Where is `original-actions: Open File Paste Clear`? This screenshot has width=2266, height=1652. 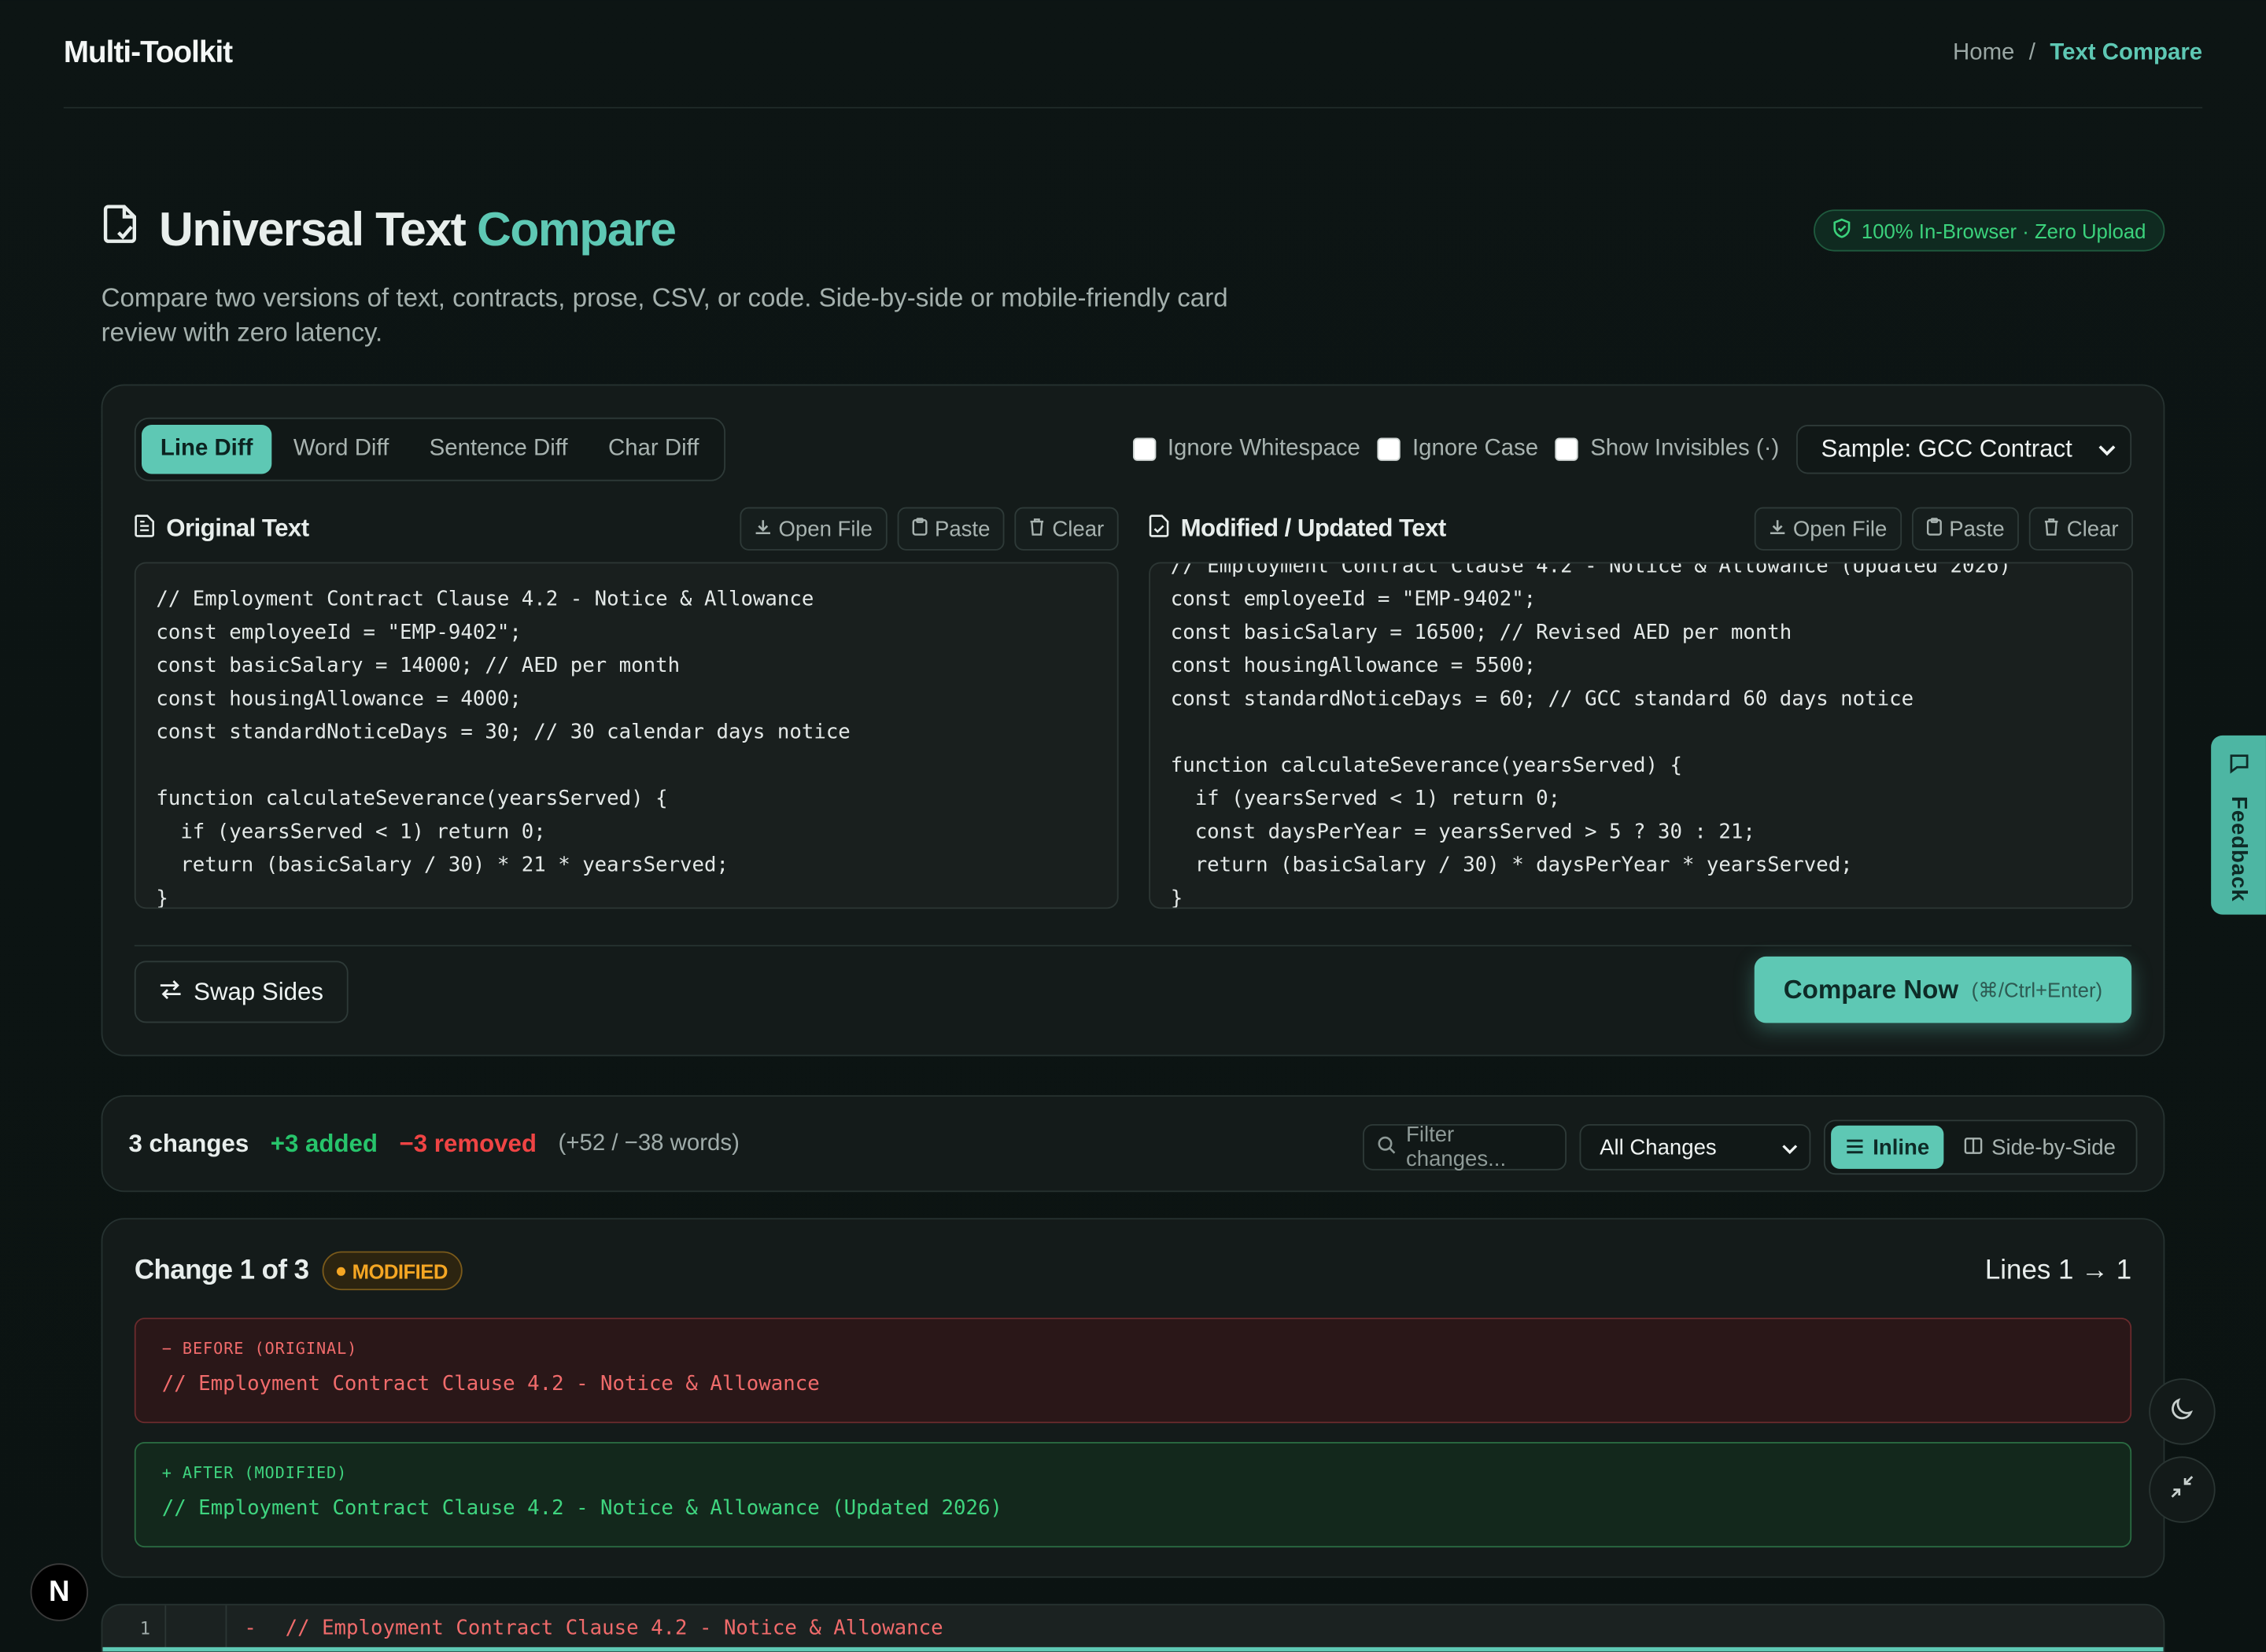
original-actions: Open File Paste Clear is located at coordinates (929, 529).